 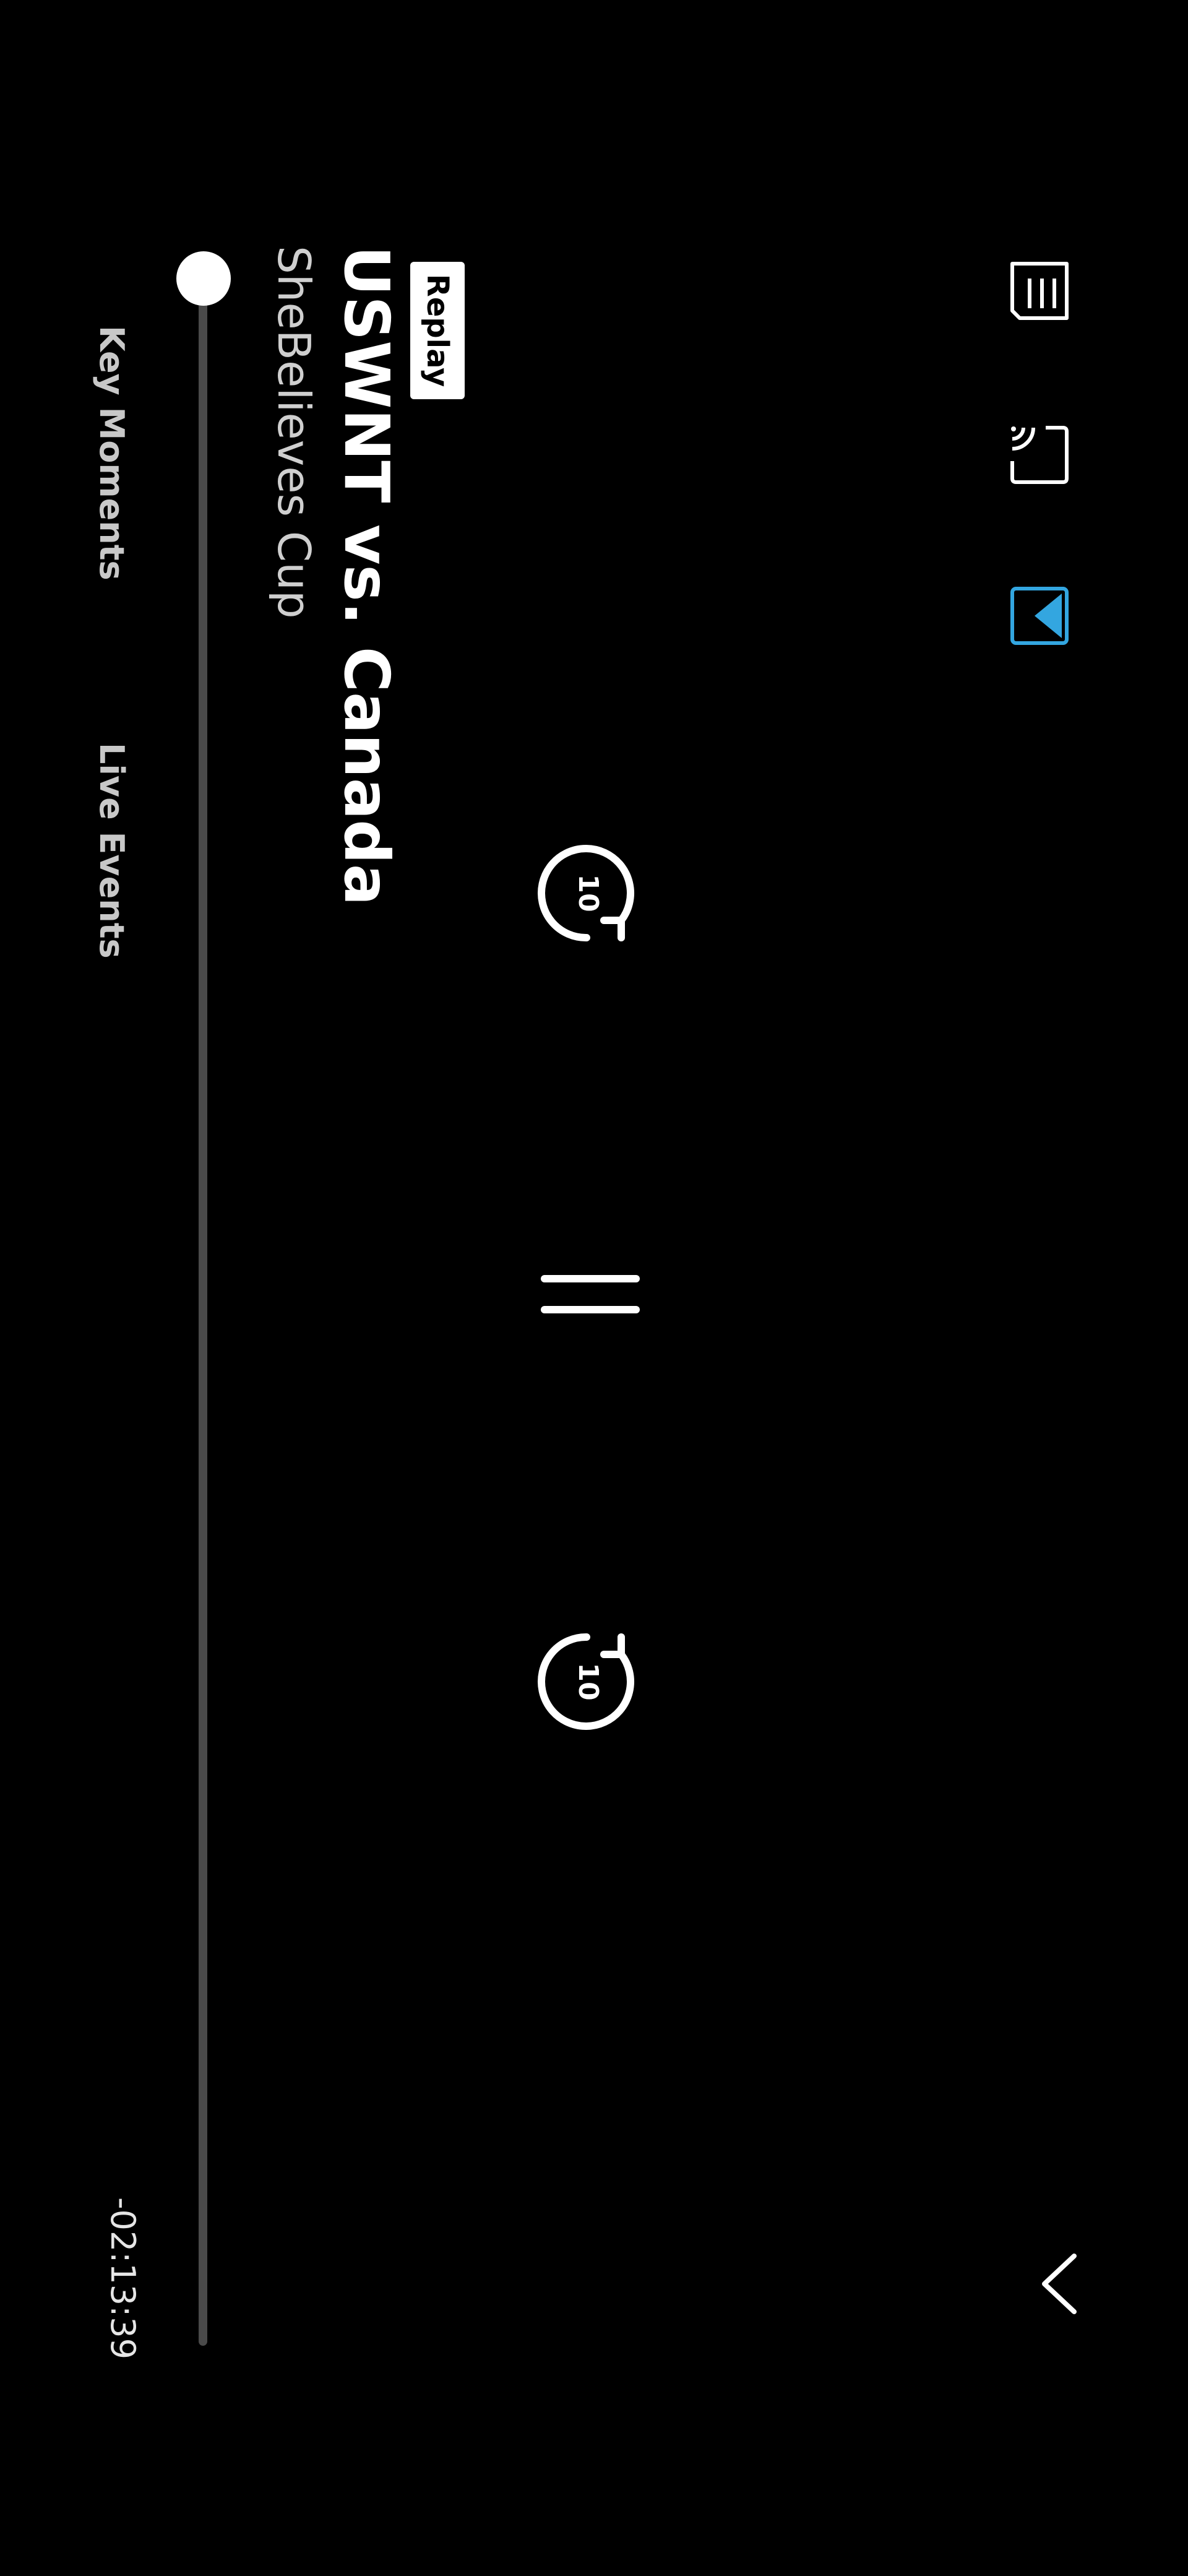 I want to click on replay-badge: Replay, so click(x=437, y=330).